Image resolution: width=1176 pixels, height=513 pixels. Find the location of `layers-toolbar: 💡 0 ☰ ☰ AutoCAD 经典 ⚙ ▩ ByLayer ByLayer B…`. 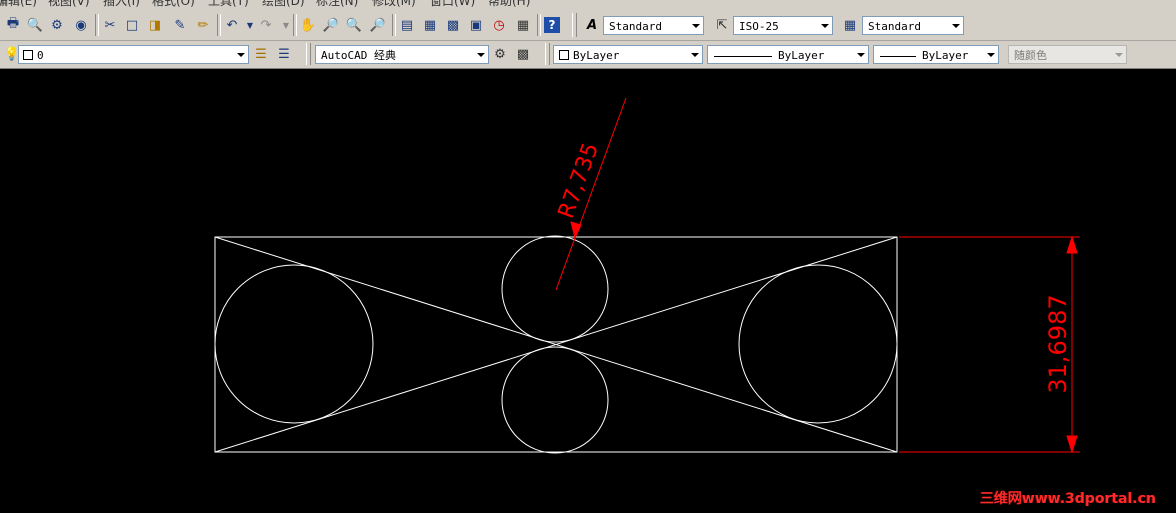

layers-toolbar: 💡 0 ☰ ☰ AutoCAD 经典 ⚙ ▩ ByLayer ByLayer B… is located at coordinates (588, 55).